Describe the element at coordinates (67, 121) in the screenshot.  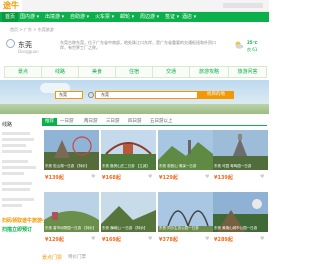
I see `filter-1day: 一日游` at that location.